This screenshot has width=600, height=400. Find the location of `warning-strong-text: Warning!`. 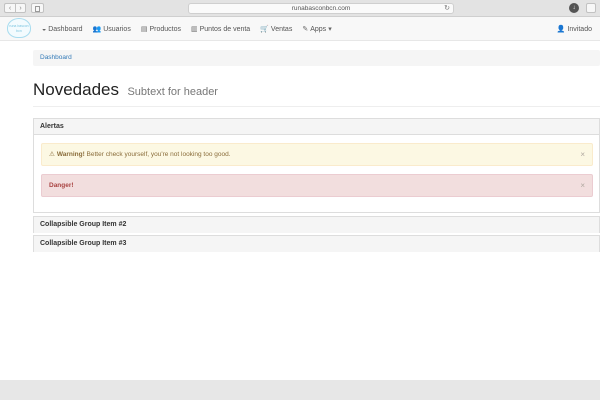

warning-strong-text: Warning! is located at coordinates (70, 154).